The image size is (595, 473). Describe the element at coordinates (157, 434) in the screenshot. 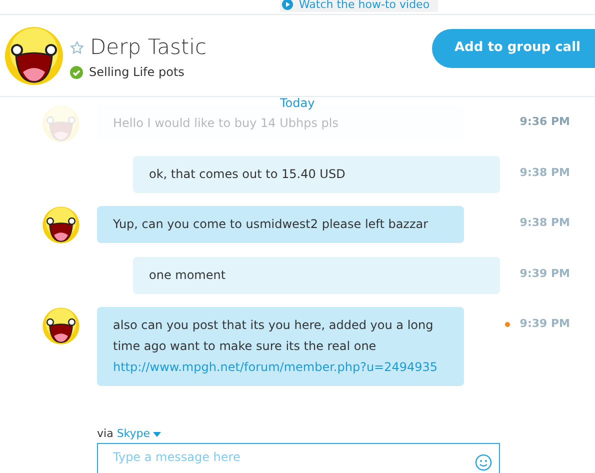

I see `caret-icon` at that location.